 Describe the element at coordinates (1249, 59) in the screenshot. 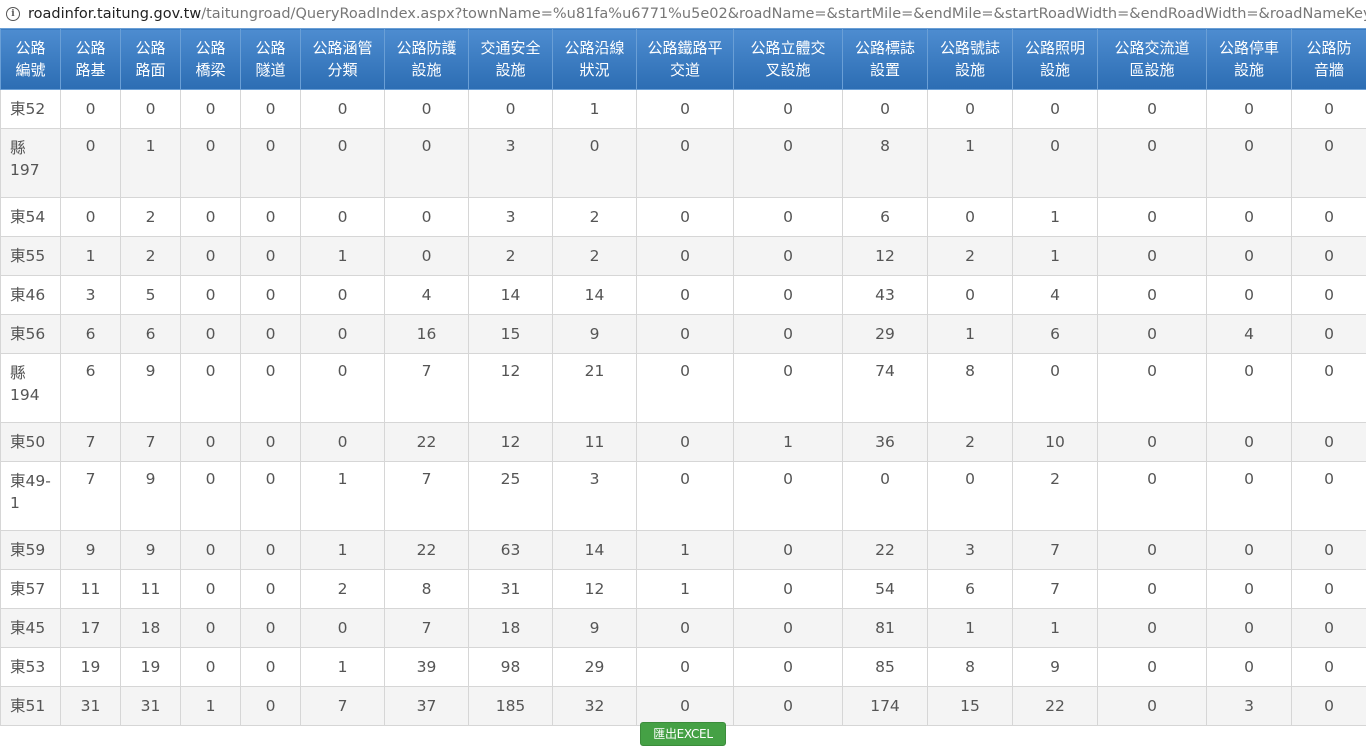

I see `column-header: 公路停車 設施` at that location.